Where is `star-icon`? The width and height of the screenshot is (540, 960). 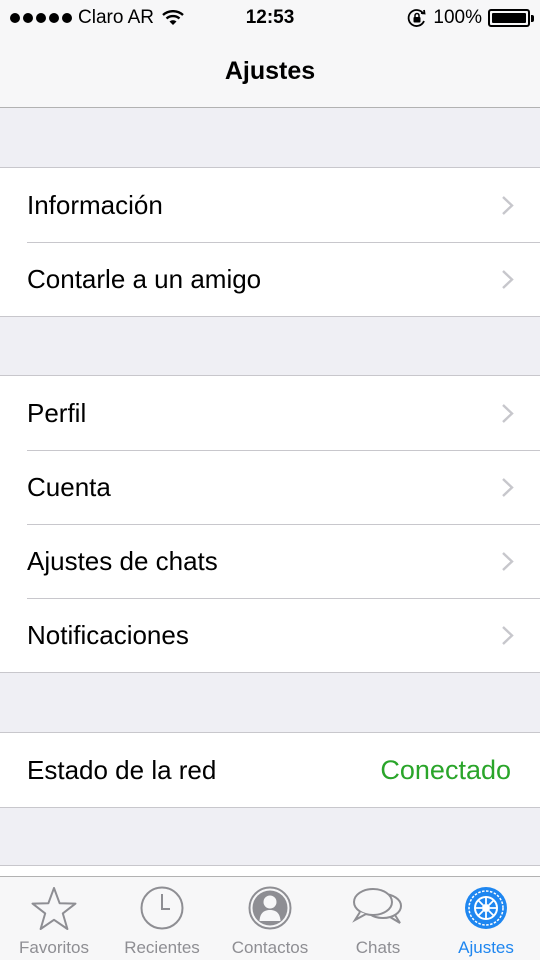
star-icon is located at coordinates (54, 908).